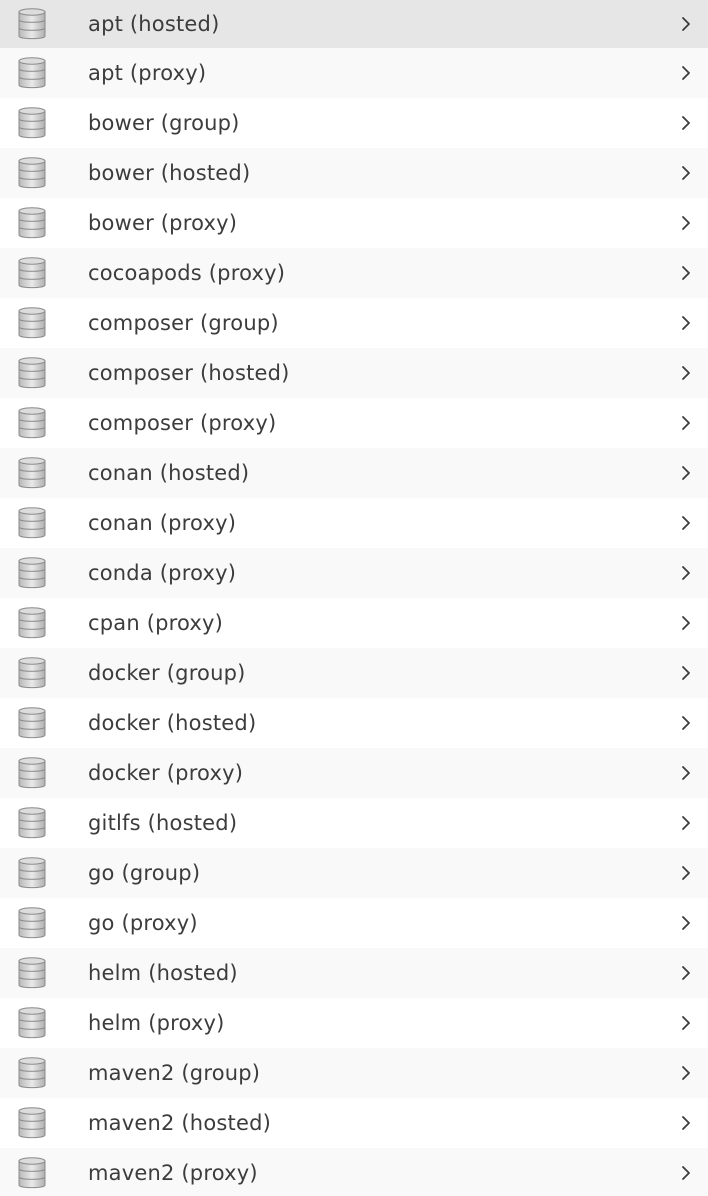 Image resolution: width=708 pixels, height=1196 pixels. What do you see at coordinates (173, 1173) in the screenshot?
I see `repository-name: maven2 (proxy)` at bounding box center [173, 1173].